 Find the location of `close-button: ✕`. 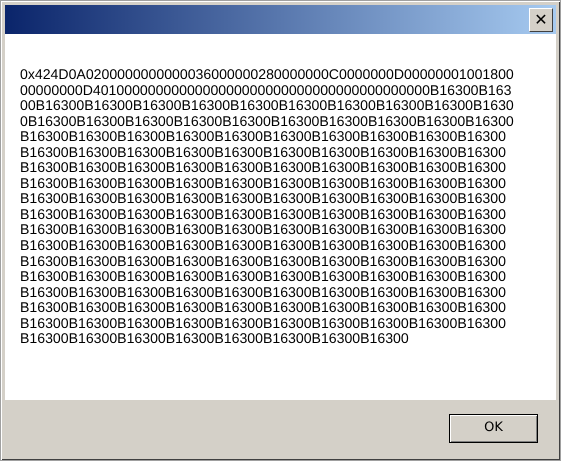

close-button: ✕ is located at coordinates (541, 20).